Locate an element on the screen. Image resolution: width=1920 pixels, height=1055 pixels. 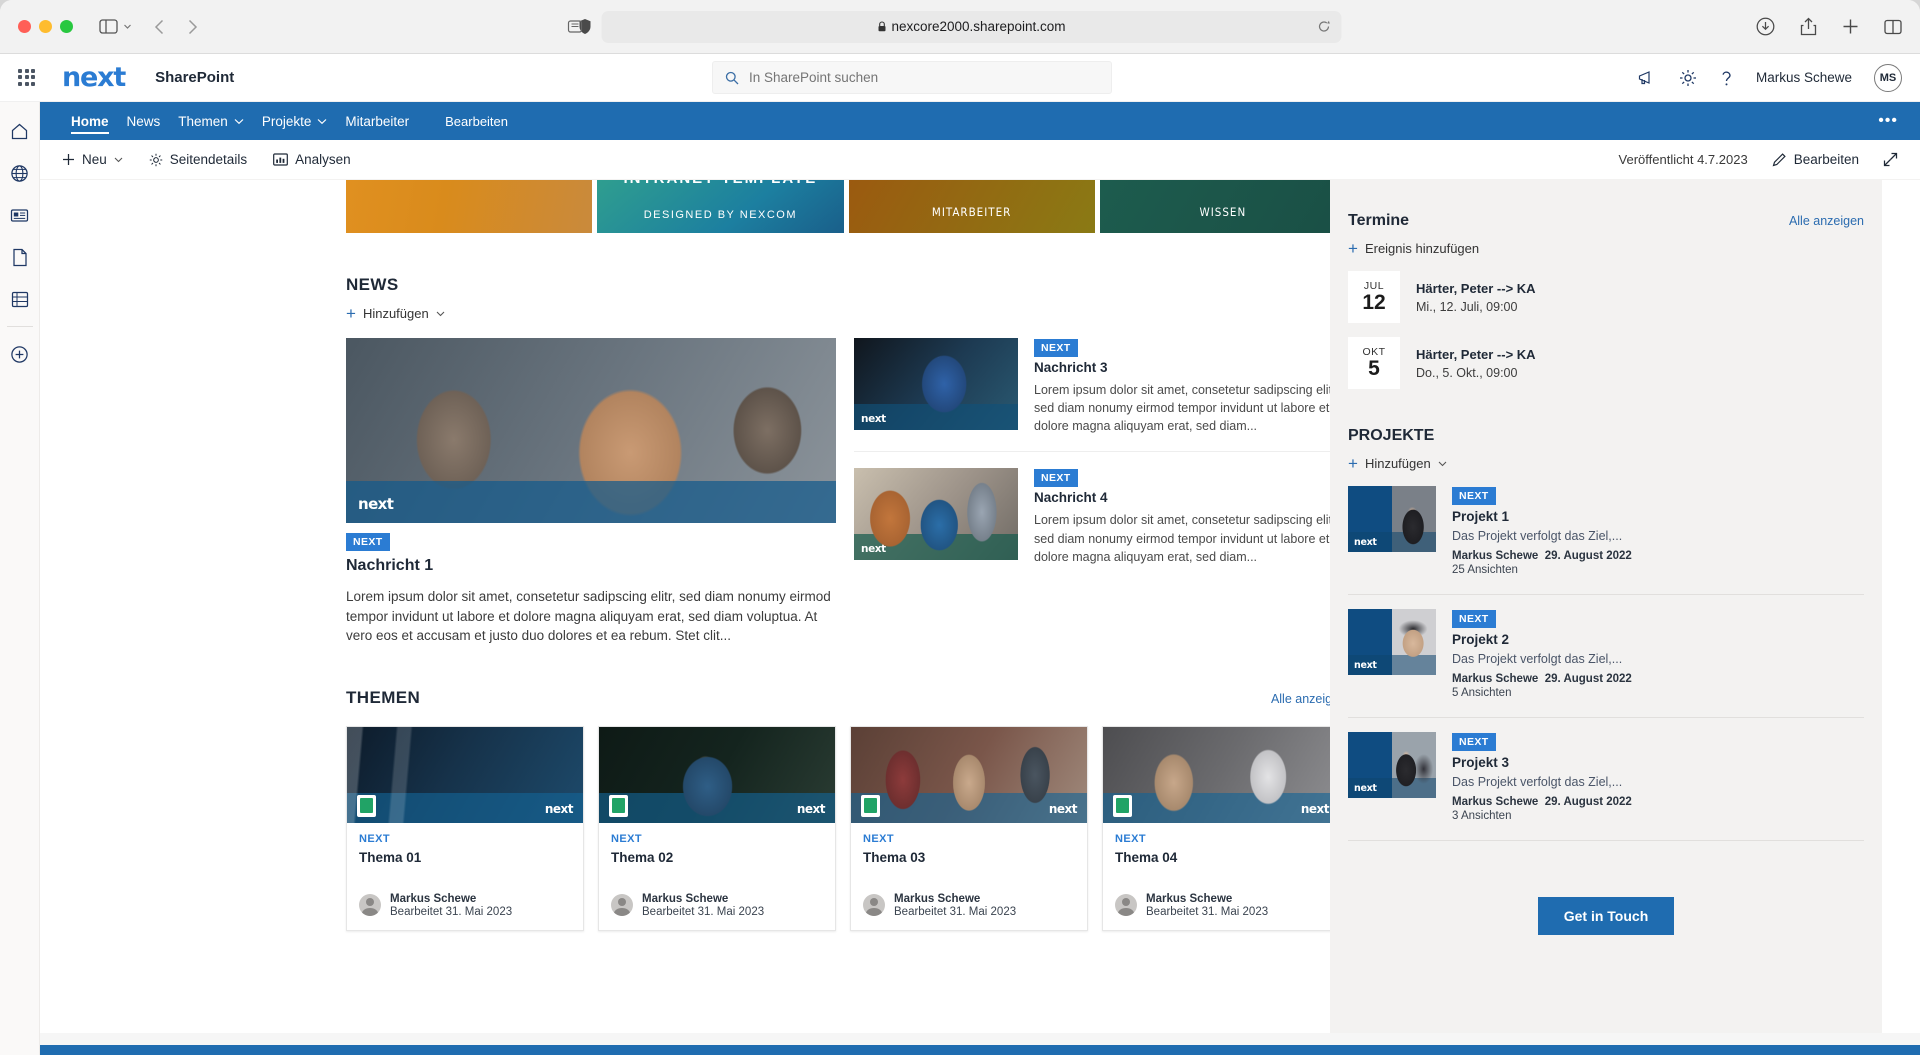
nav-item-mitarbeiter: Mitarbeiter is located at coordinates (377, 121).